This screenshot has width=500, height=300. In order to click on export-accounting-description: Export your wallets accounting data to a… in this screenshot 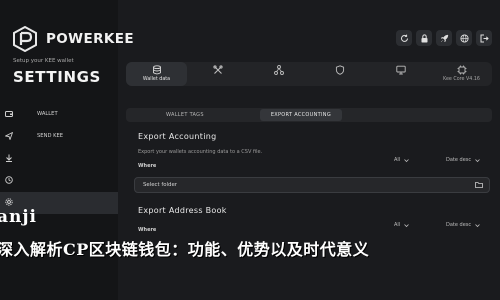, I will do `click(200, 152)`.